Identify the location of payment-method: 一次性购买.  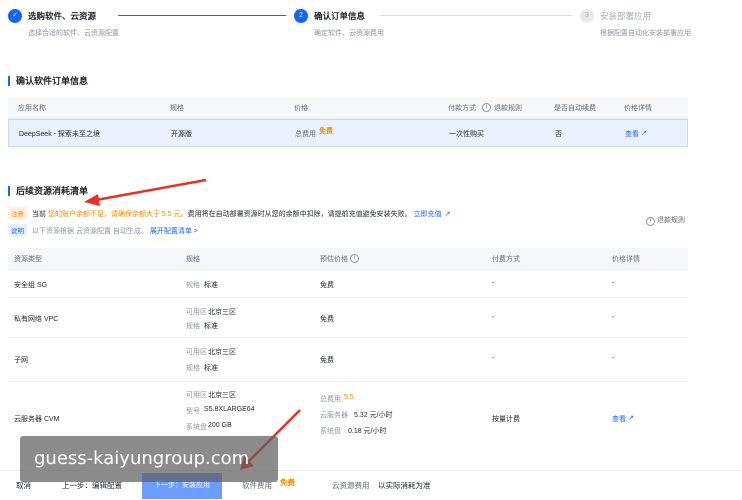
(466, 134).